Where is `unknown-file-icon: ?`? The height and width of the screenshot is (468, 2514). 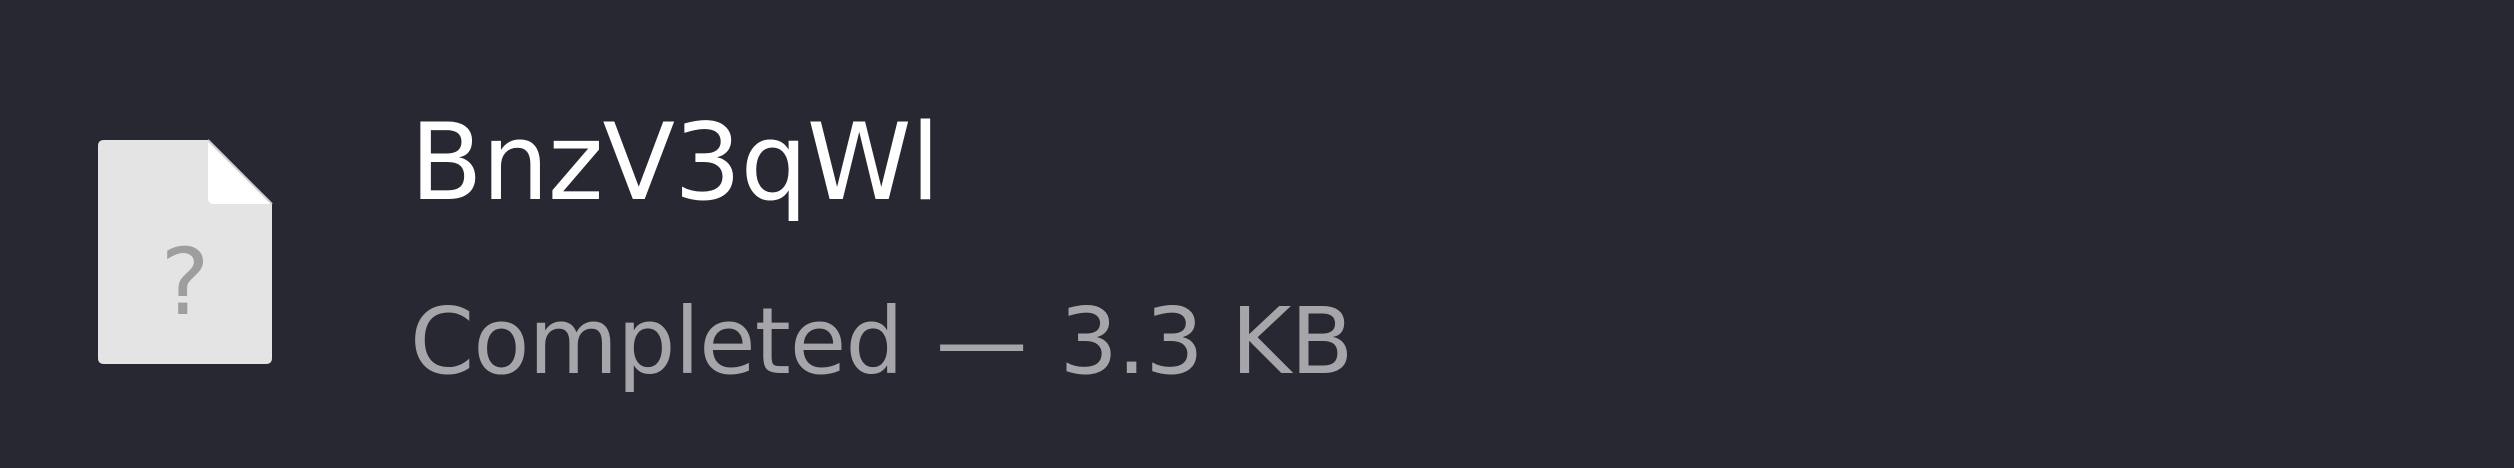 unknown-file-icon: ? is located at coordinates (186, 252).